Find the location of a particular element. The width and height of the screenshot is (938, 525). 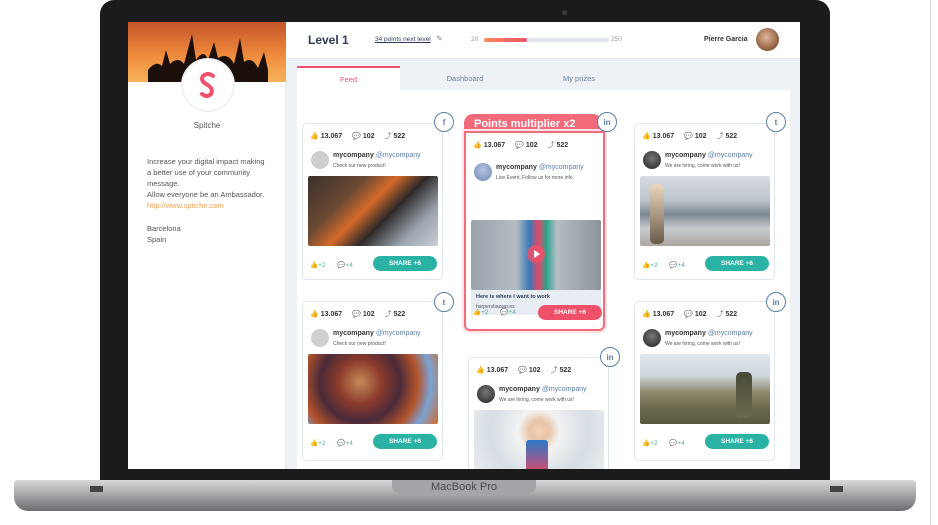

device-label: MacBook Pro is located at coordinates (464, 487).